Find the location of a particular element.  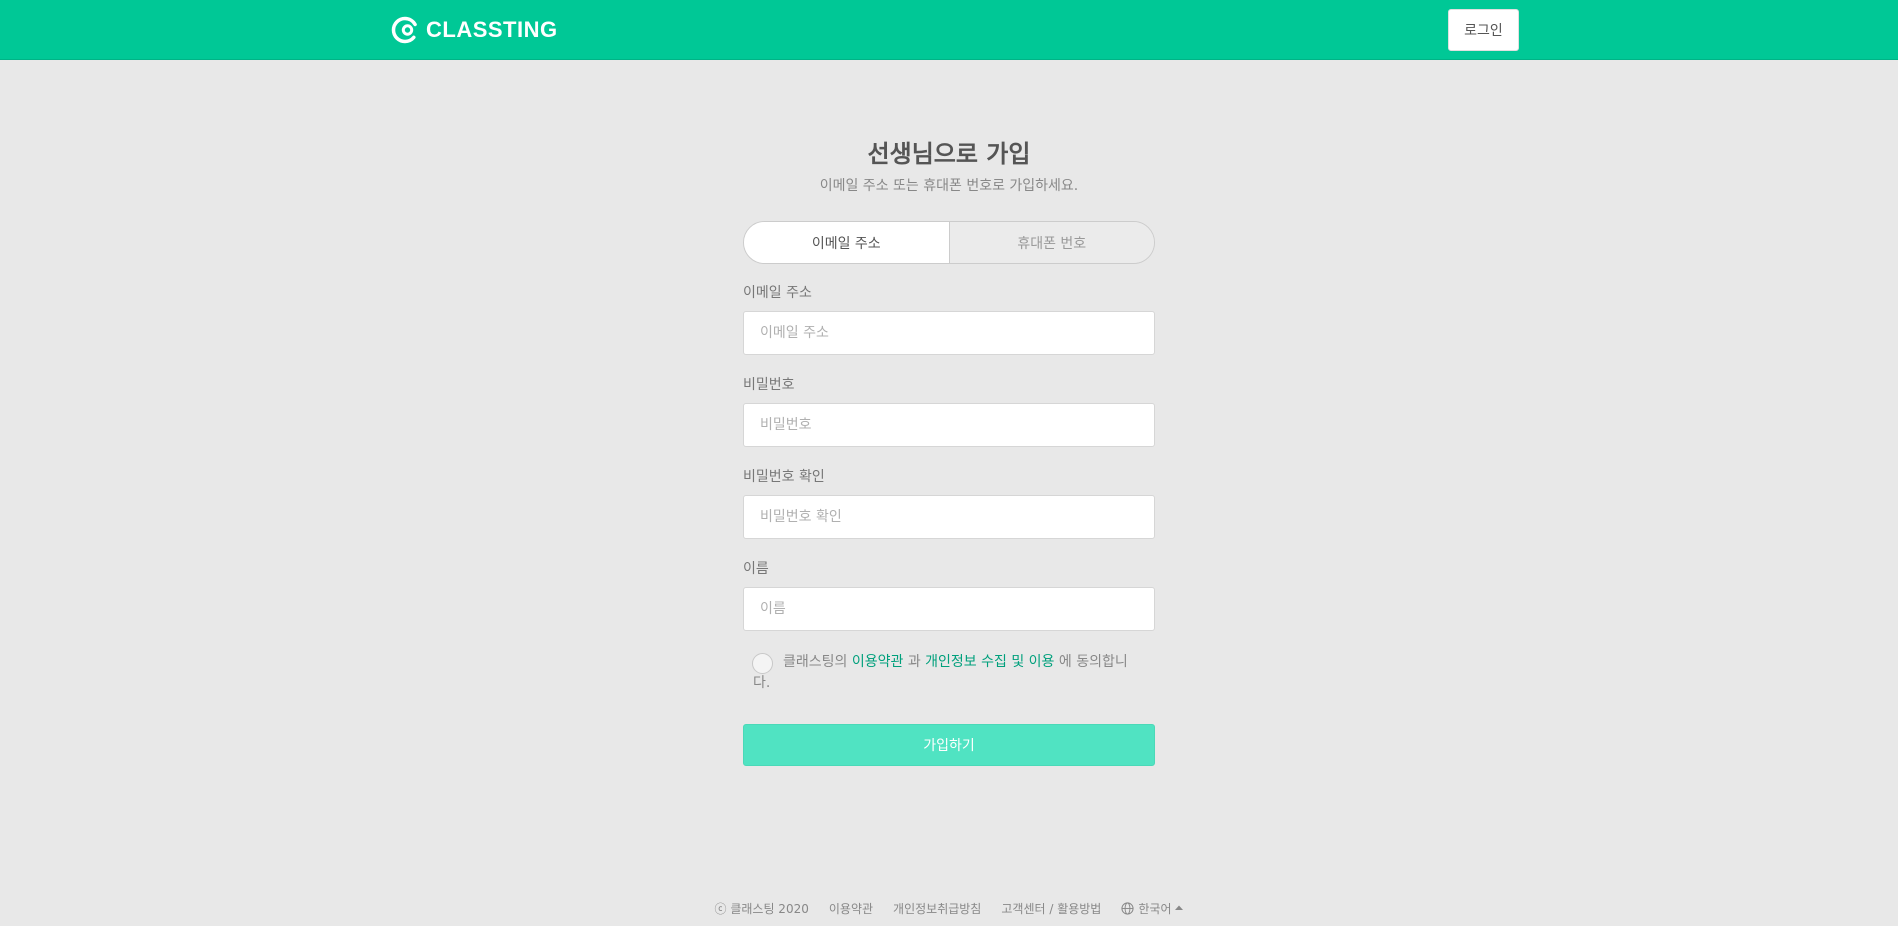

signup-button: 가입하기 is located at coordinates (949, 745).